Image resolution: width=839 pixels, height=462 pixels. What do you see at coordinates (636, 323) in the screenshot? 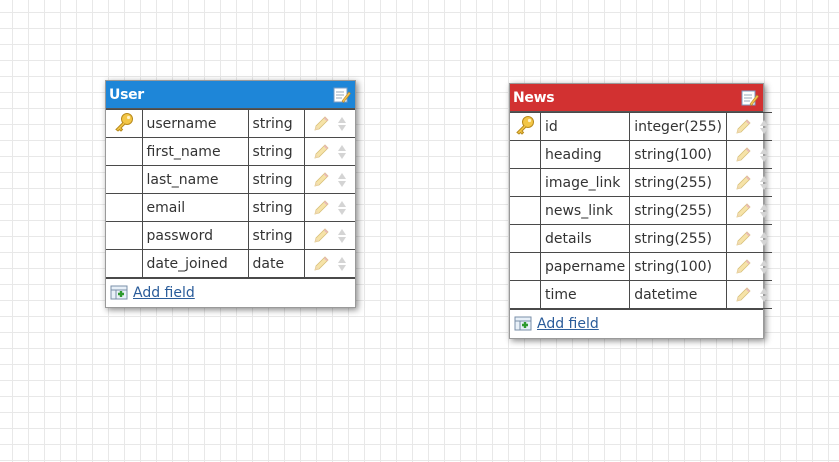
I see `add-field-row: Add field` at bounding box center [636, 323].